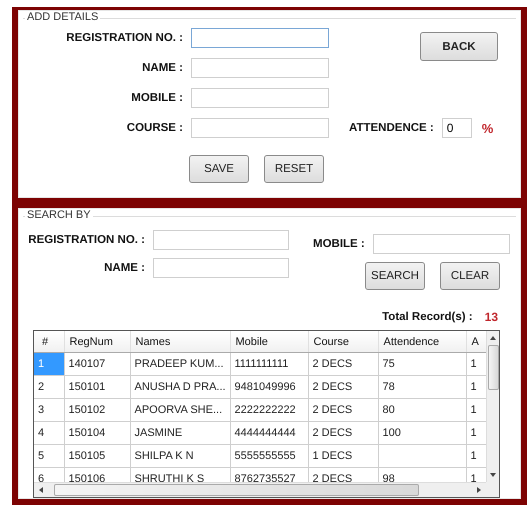 The height and width of the screenshot is (508, 531). Describe the element at coordinates (476, 341) in the screenshot. I see `column-header: A` at that location.